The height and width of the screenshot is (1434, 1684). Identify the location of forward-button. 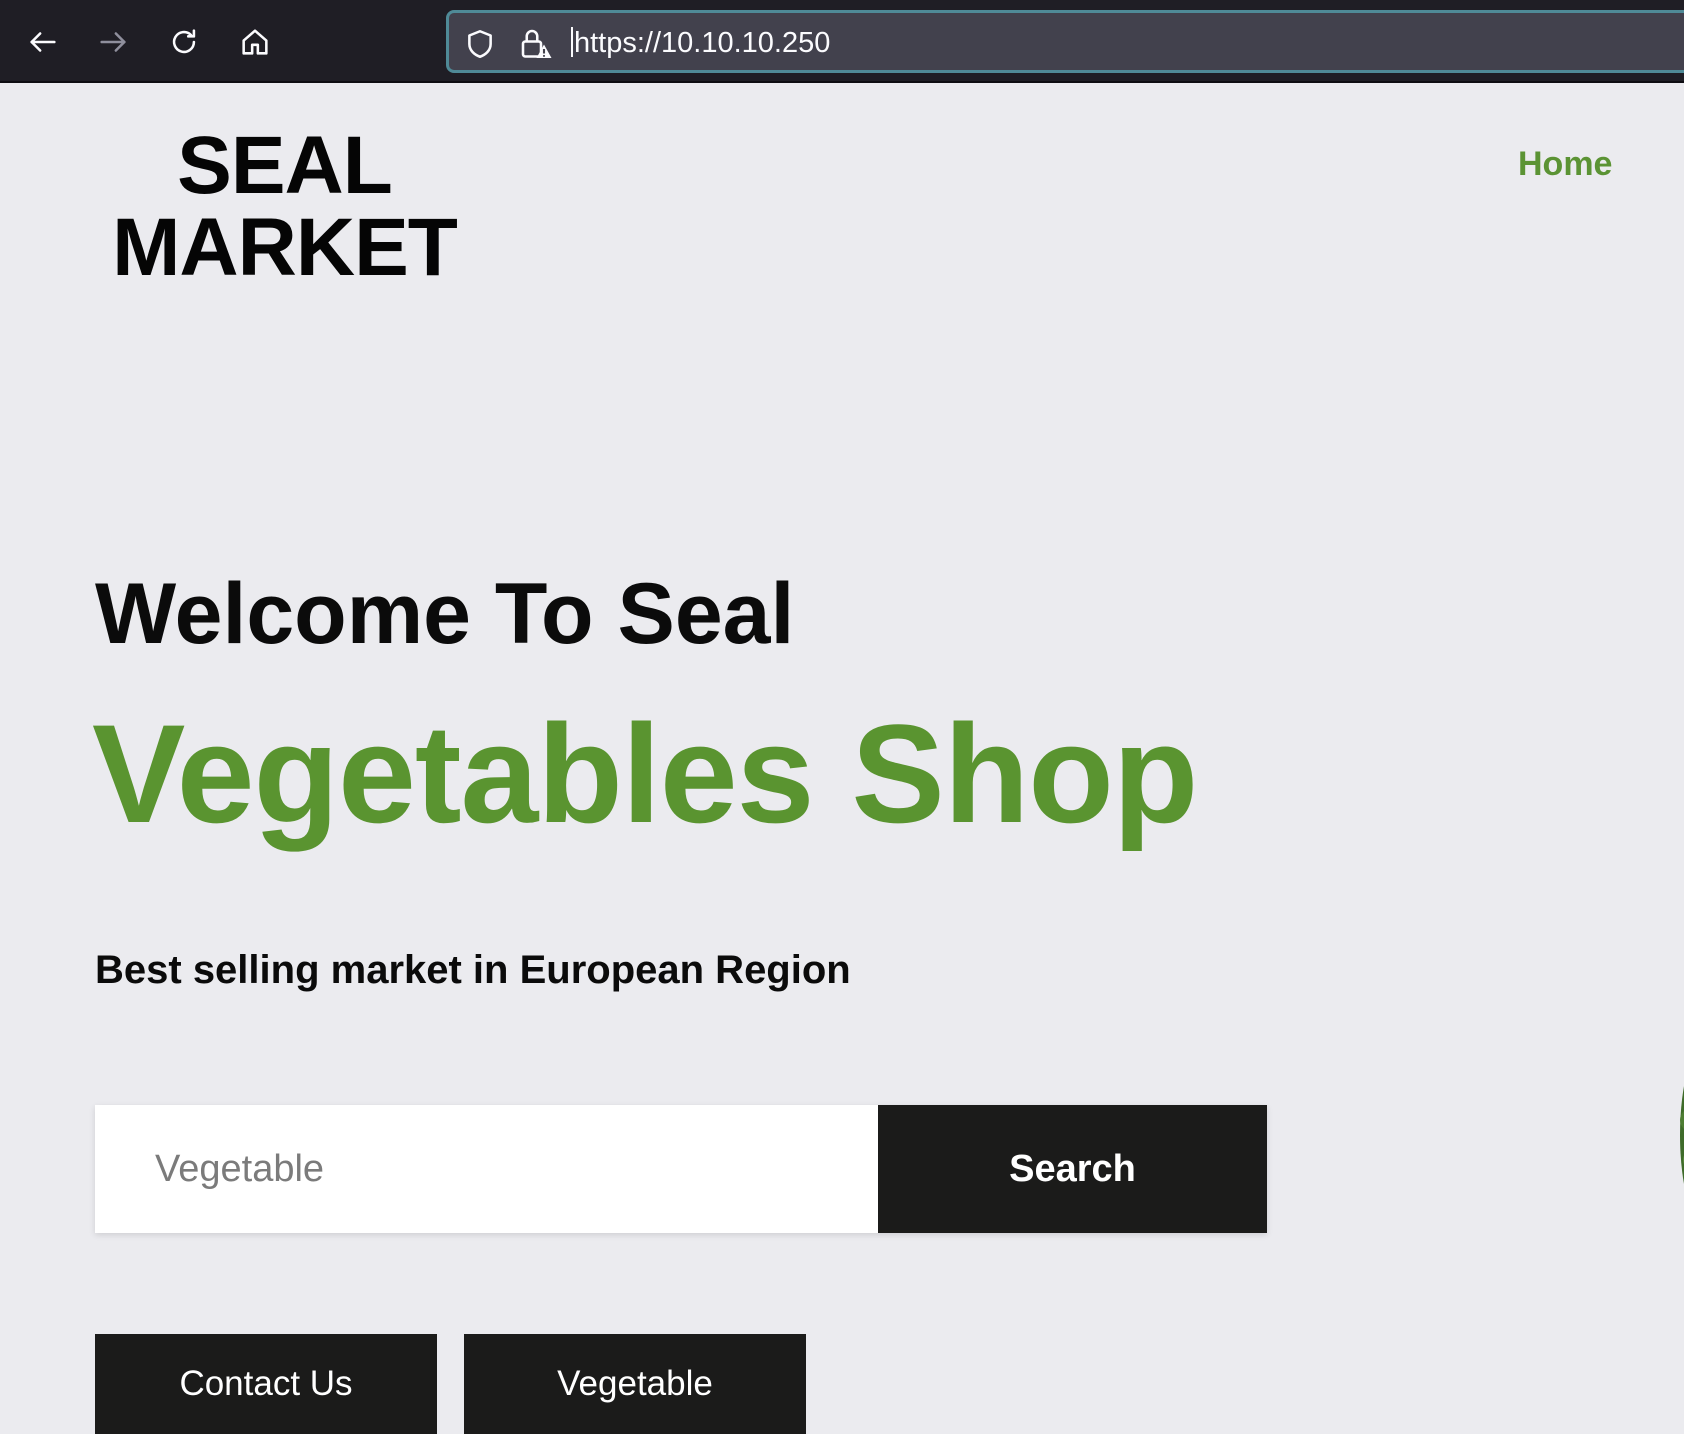
(113, 42).